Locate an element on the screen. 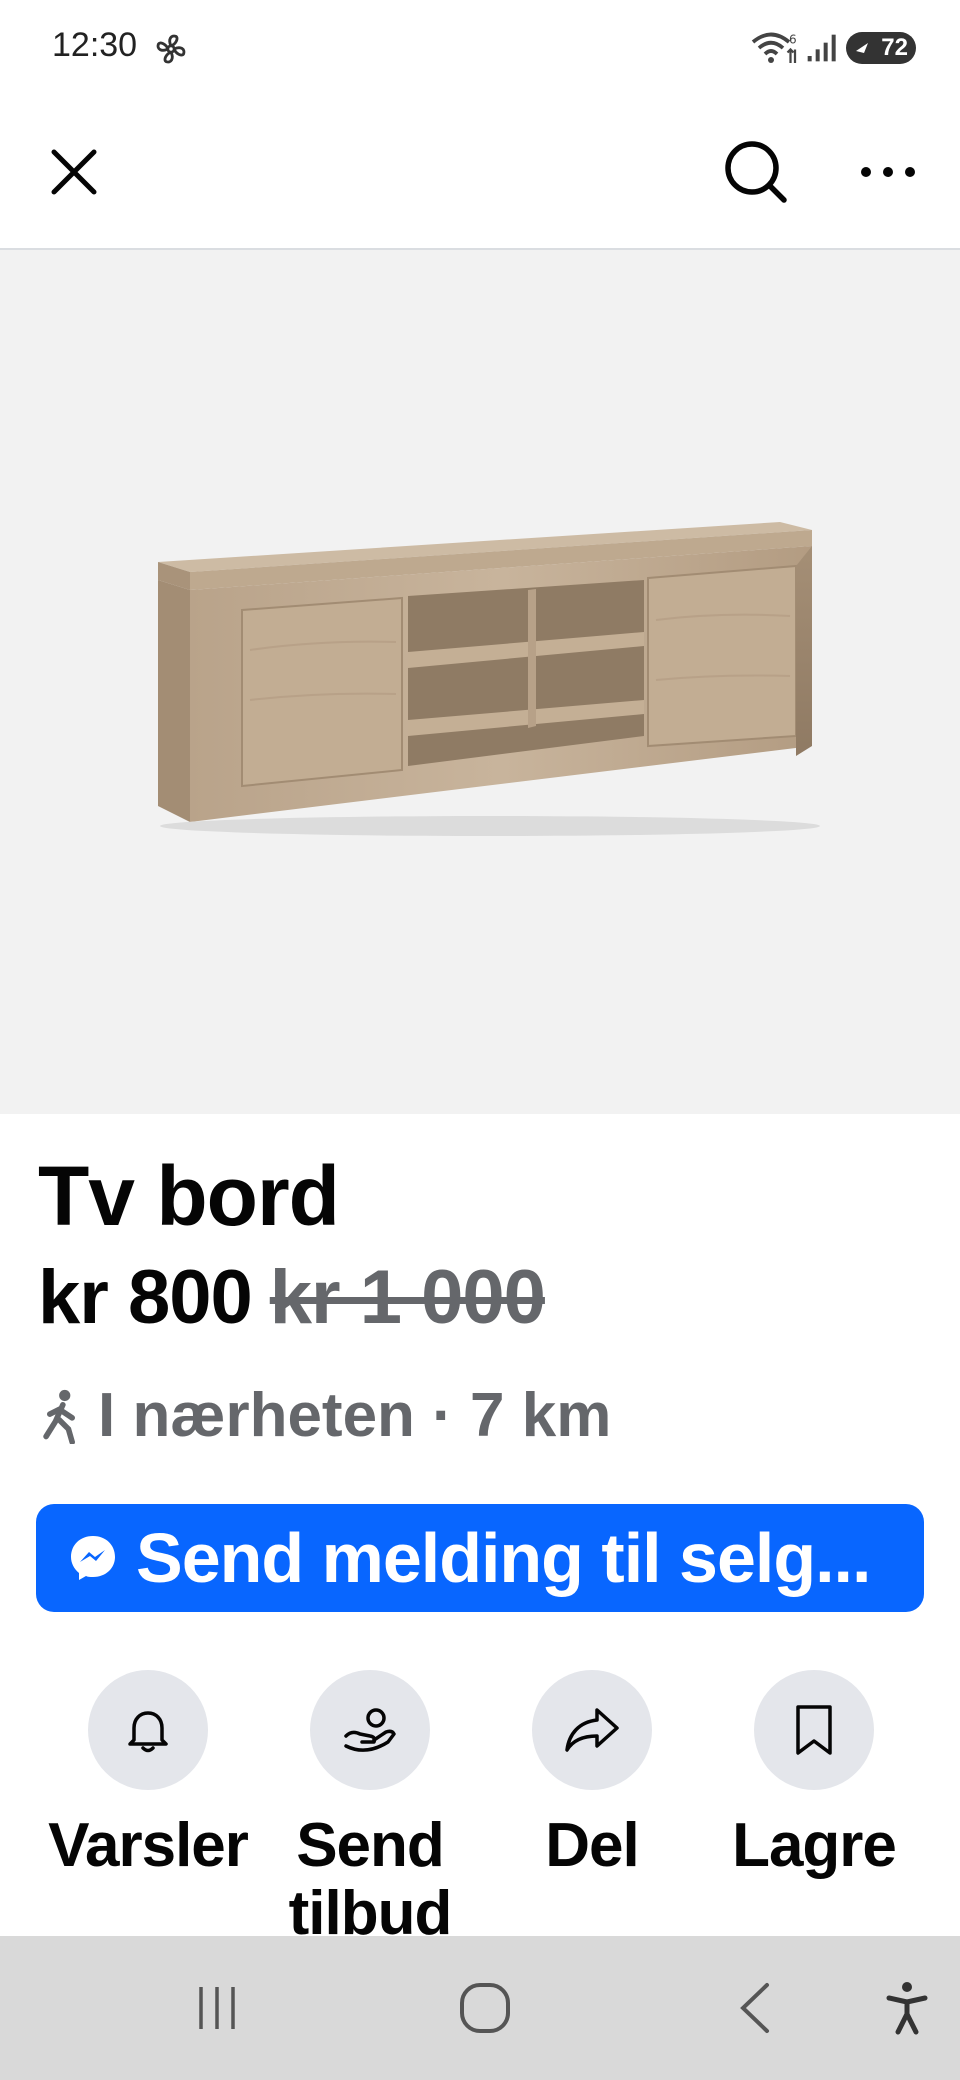 This screenshot has height=2080, width=960. home-icon is located at coordinates (485, 2008).